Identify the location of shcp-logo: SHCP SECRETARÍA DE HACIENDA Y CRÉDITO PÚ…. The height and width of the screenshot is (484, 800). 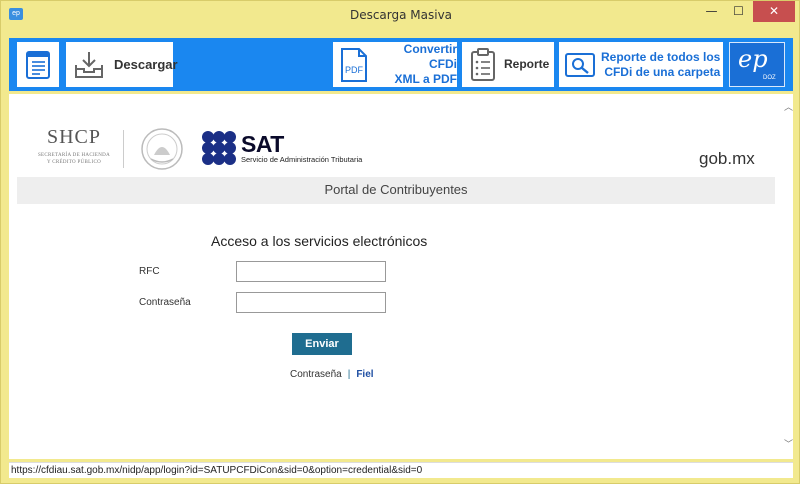
(74, 148).